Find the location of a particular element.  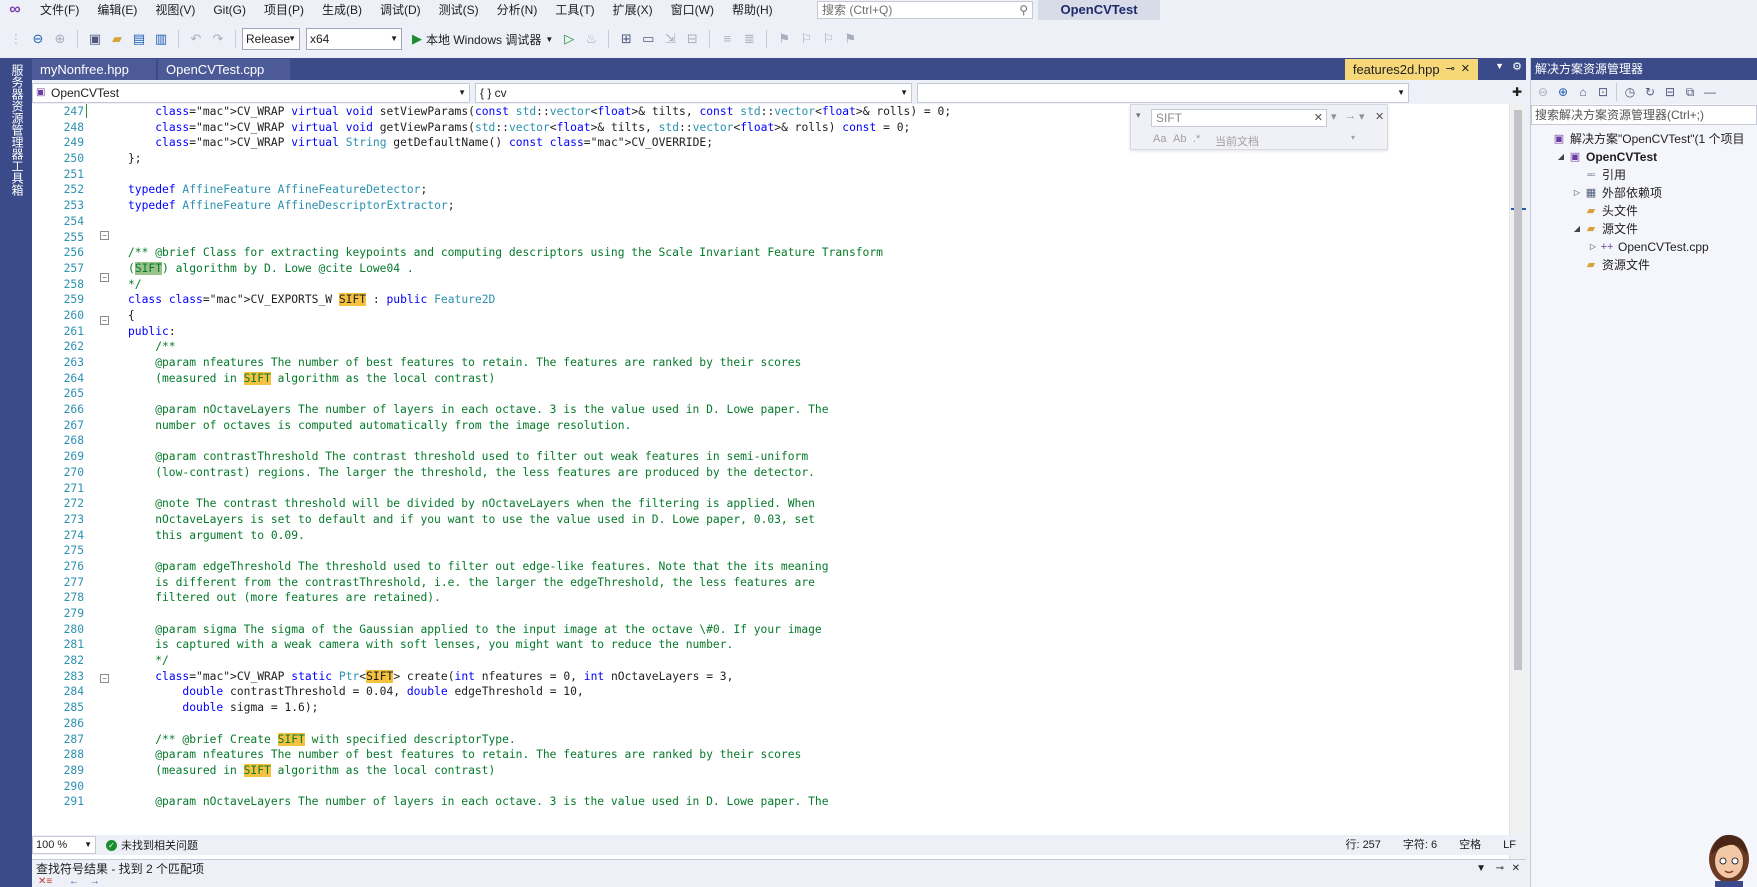

window-layout-icon: ▭ is located at coordinates (648, 39).